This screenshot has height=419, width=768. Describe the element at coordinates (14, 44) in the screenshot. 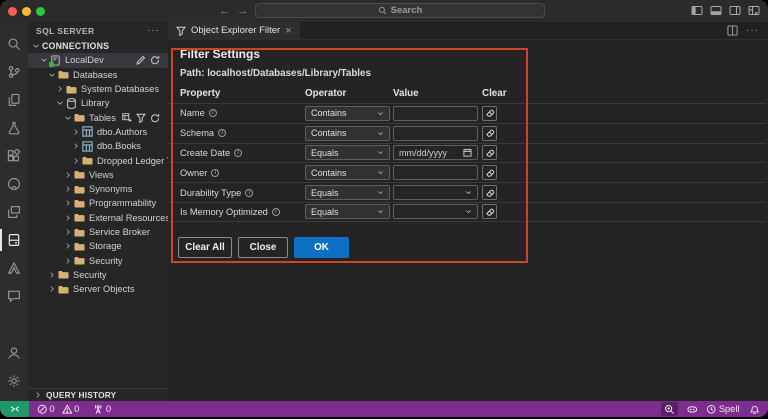

I see `search-icon` at that location.